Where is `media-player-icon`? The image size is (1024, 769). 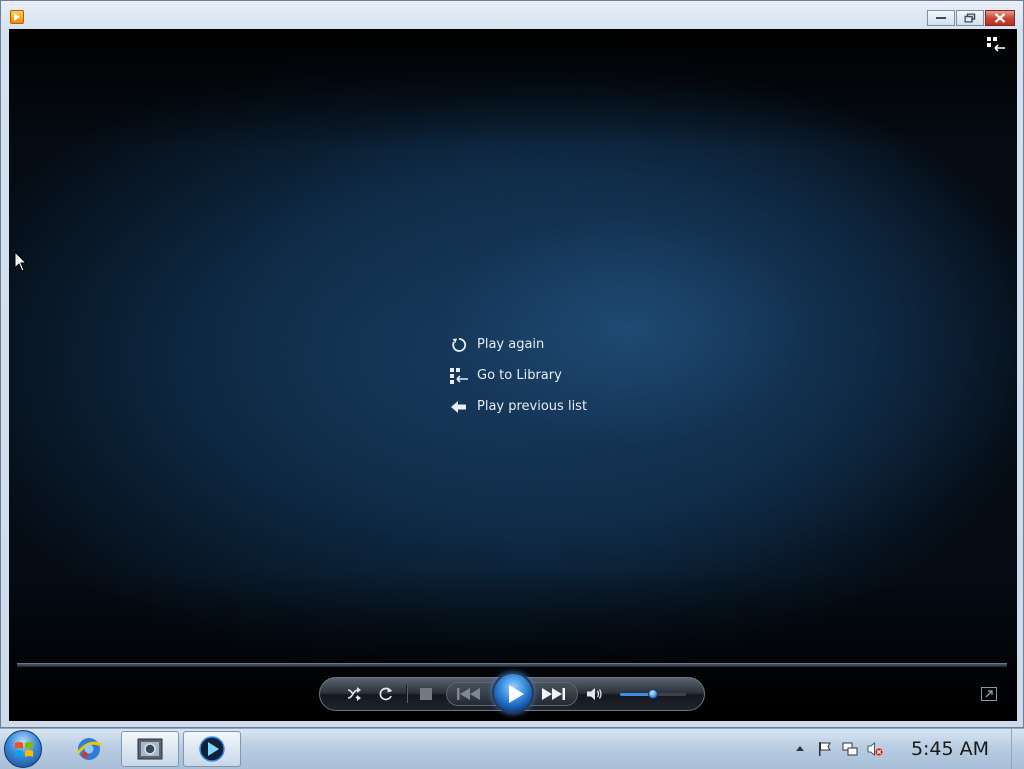
media-player-icon is located at coordinates (212, 749).